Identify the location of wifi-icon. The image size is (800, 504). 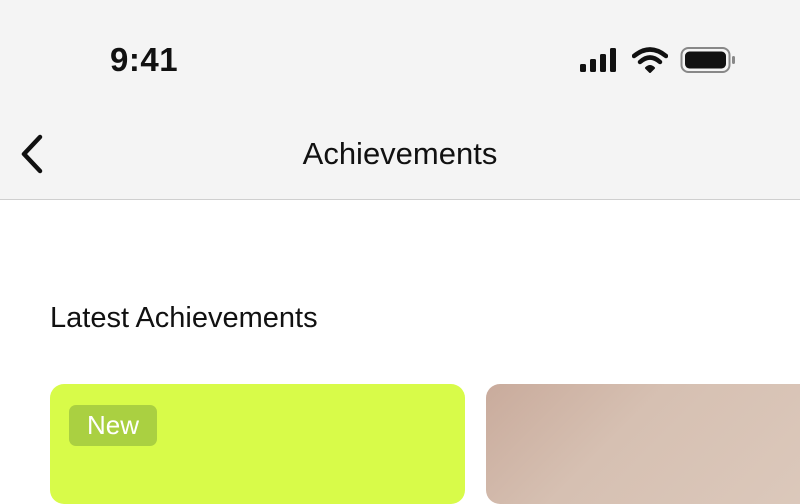
(650, 60).